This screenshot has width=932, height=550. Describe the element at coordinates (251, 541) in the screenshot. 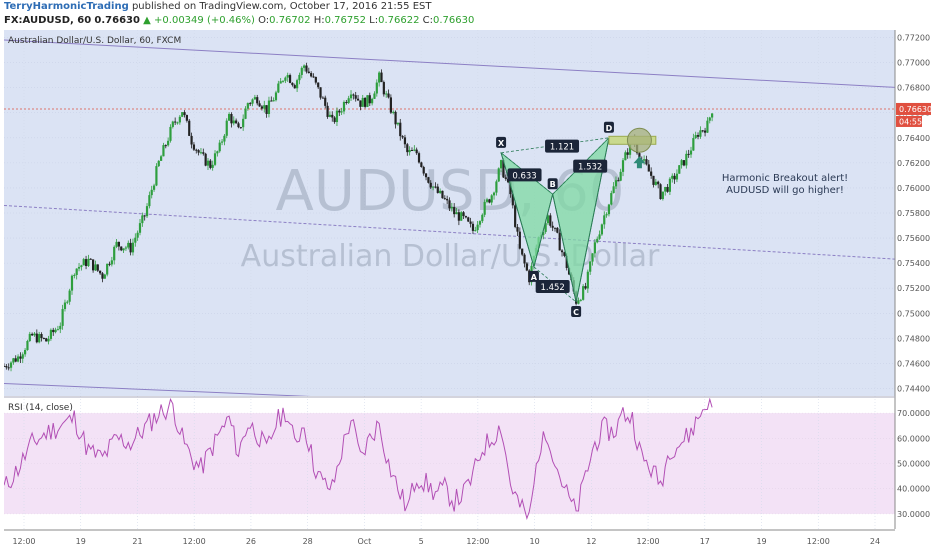

I see `time-tick-label: 26` at that location.